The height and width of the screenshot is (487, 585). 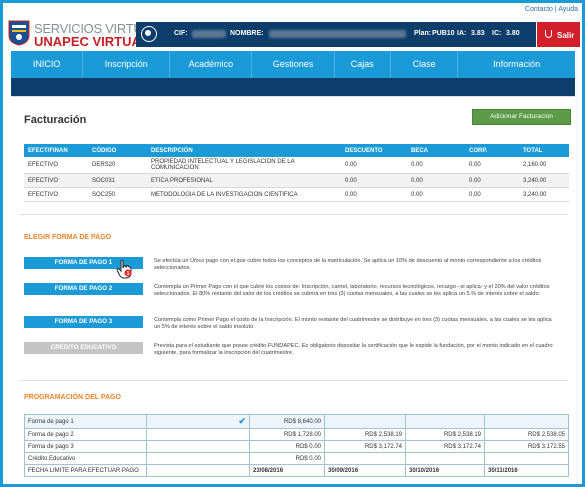 I want to click on col-descripcion: DESCRIPCIÓN, so click(x=244, y=150).